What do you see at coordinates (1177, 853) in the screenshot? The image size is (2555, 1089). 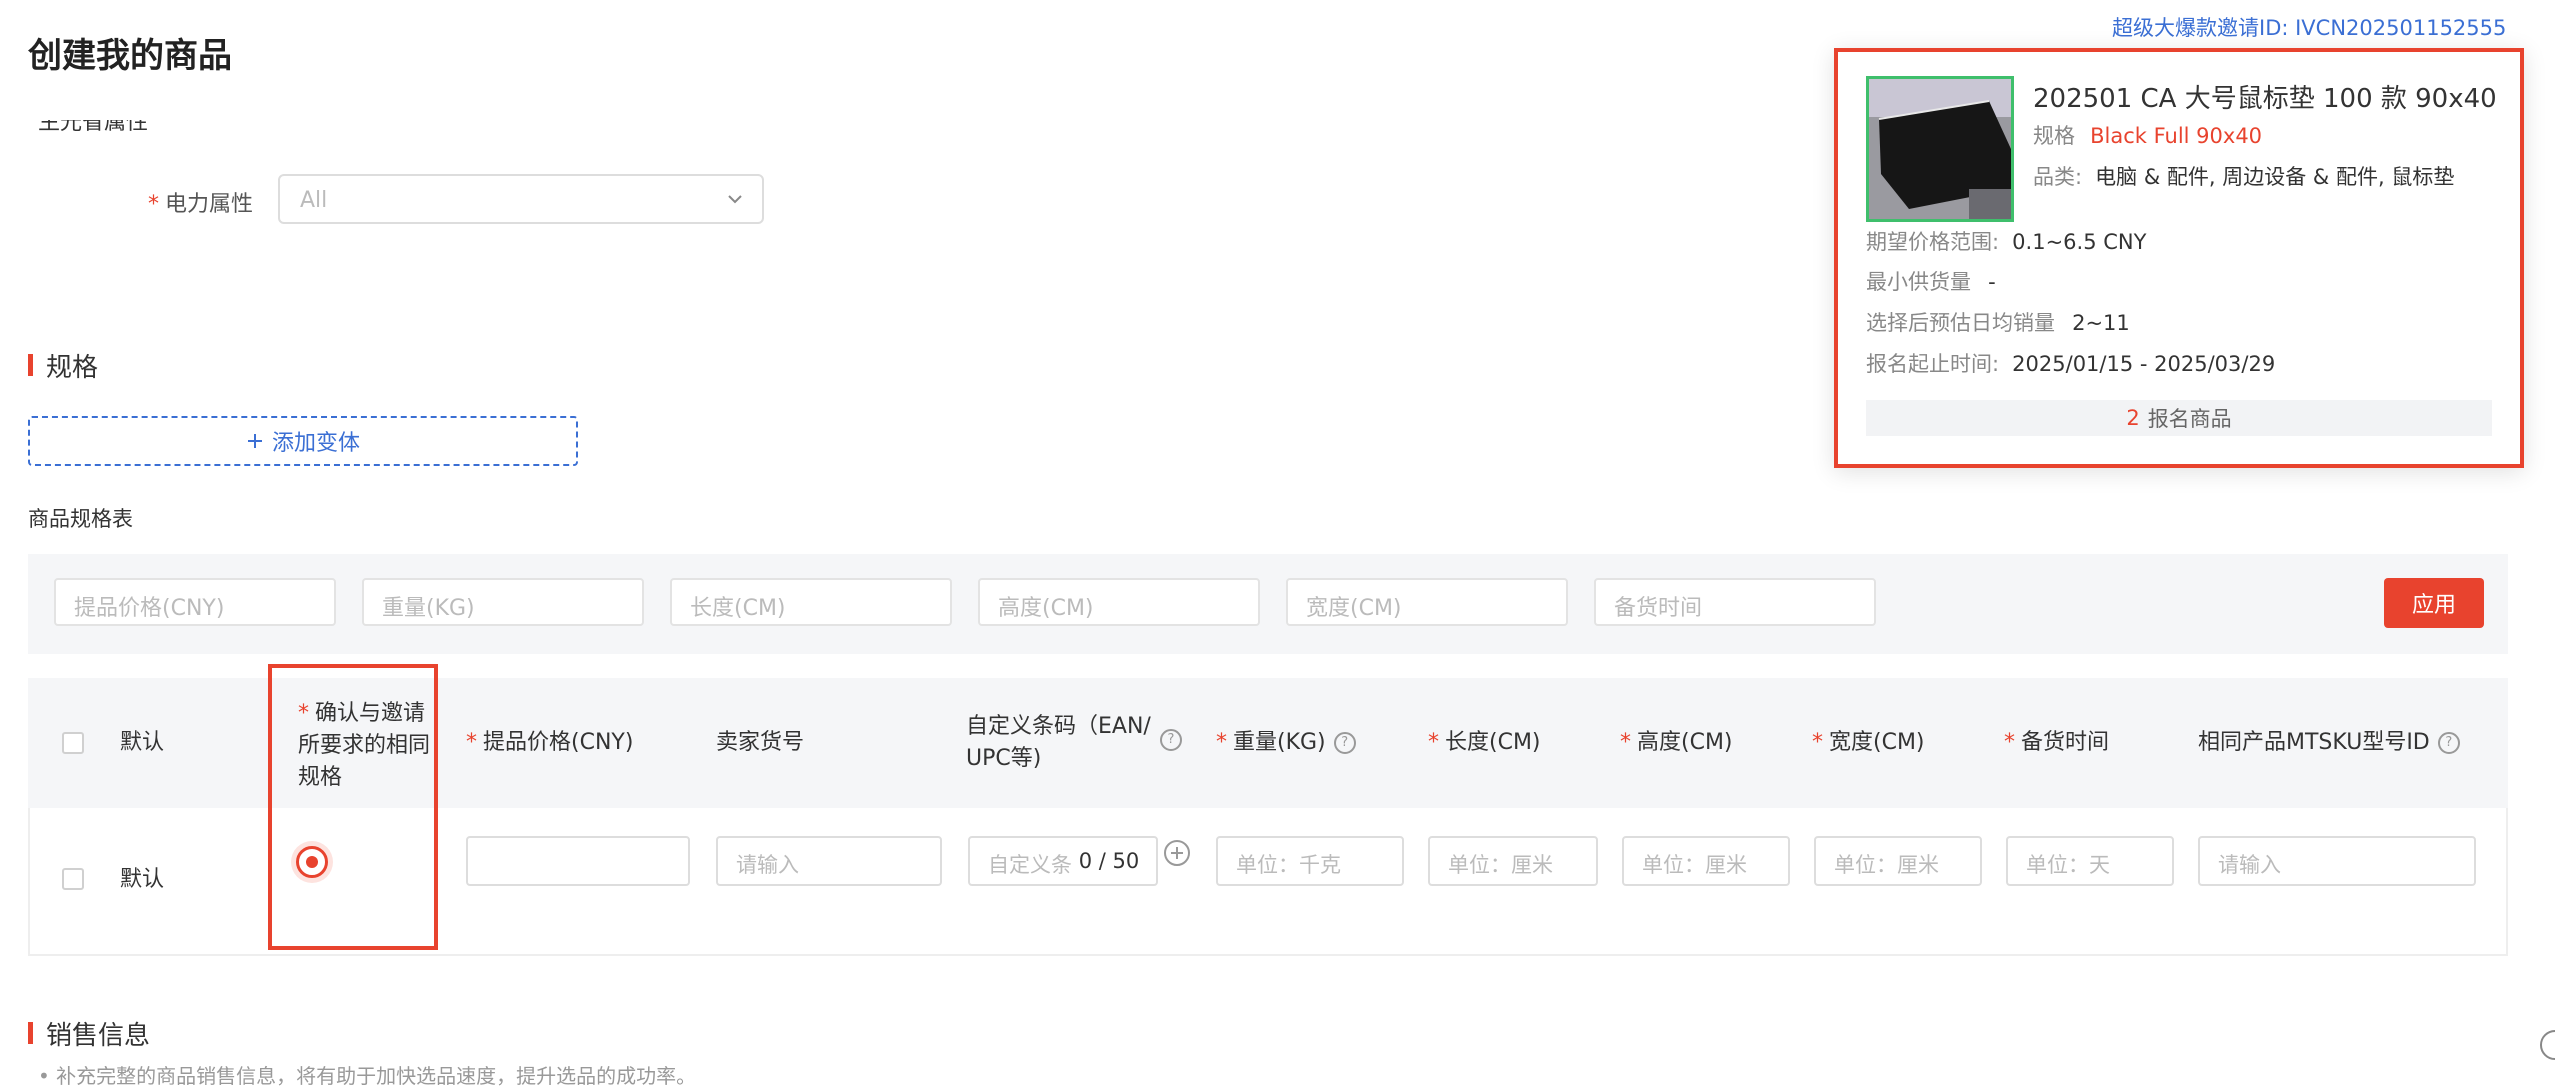 I see `add-circle-icon` at bounding box center [1177, 853].